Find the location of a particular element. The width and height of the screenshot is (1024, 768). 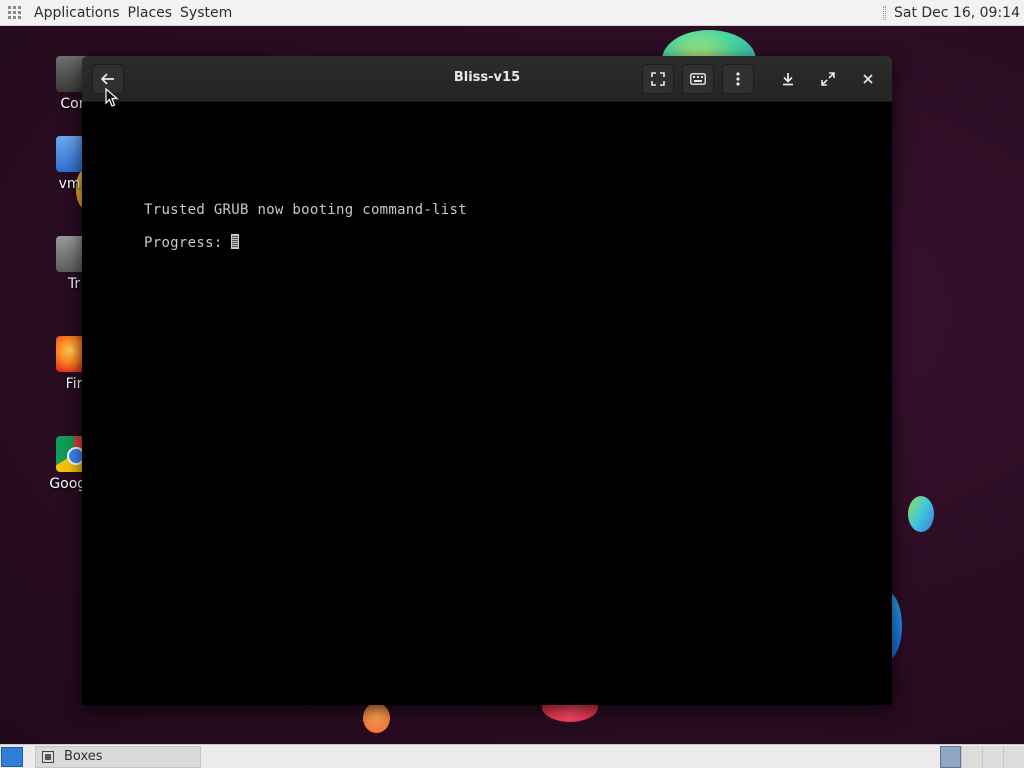

window-title: Bliss-v15 is located at coordinates (487, 77).